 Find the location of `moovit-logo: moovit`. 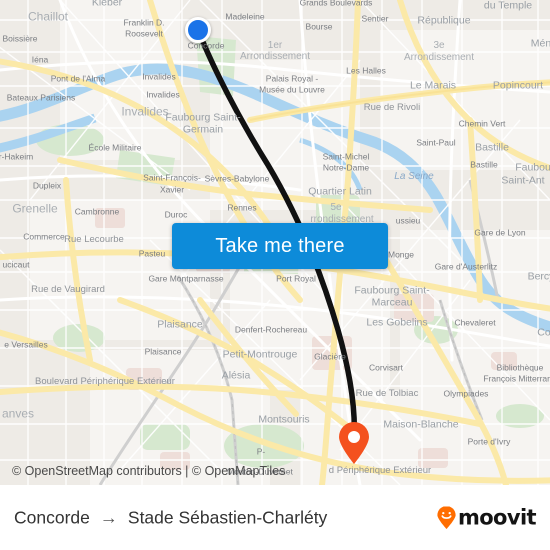

moovit-logo: moovit is located at coordinates (487, 517).